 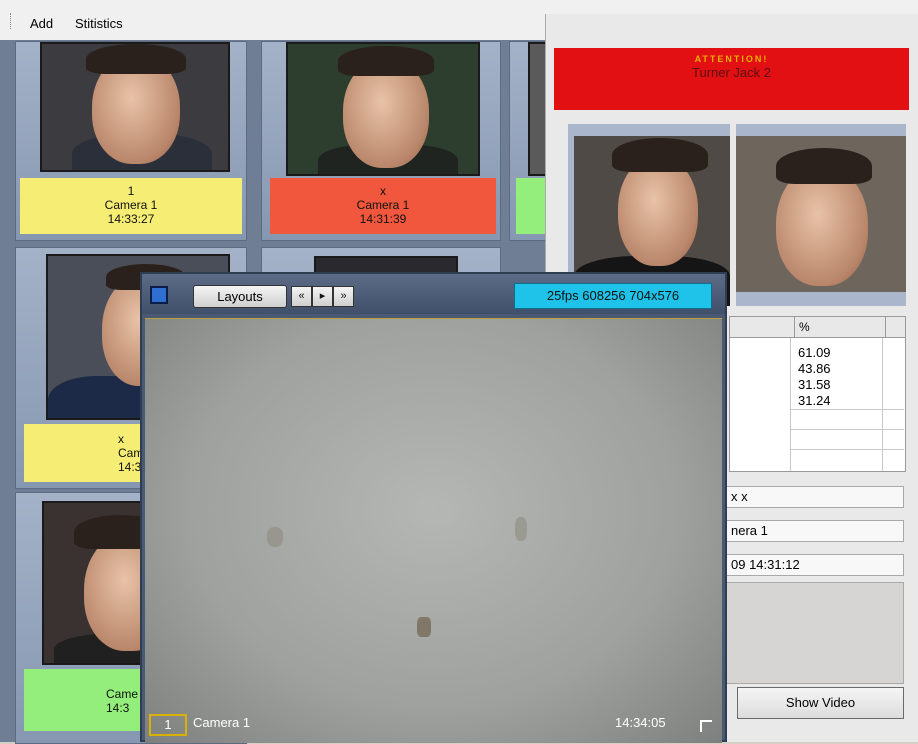 I want to click on datetime-field: 09 14:31:12, so click(x=815, y=565).